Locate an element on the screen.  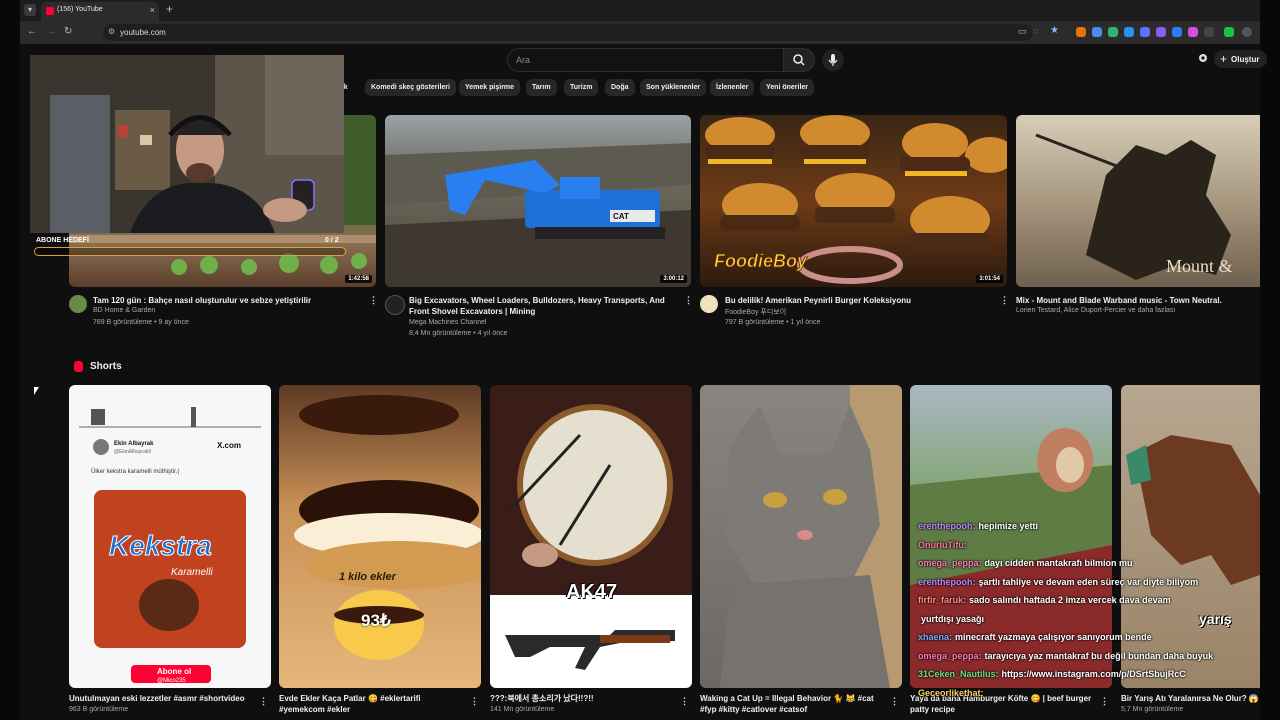
chip-watched: İzlenenler is located at coordinates (732, 87).